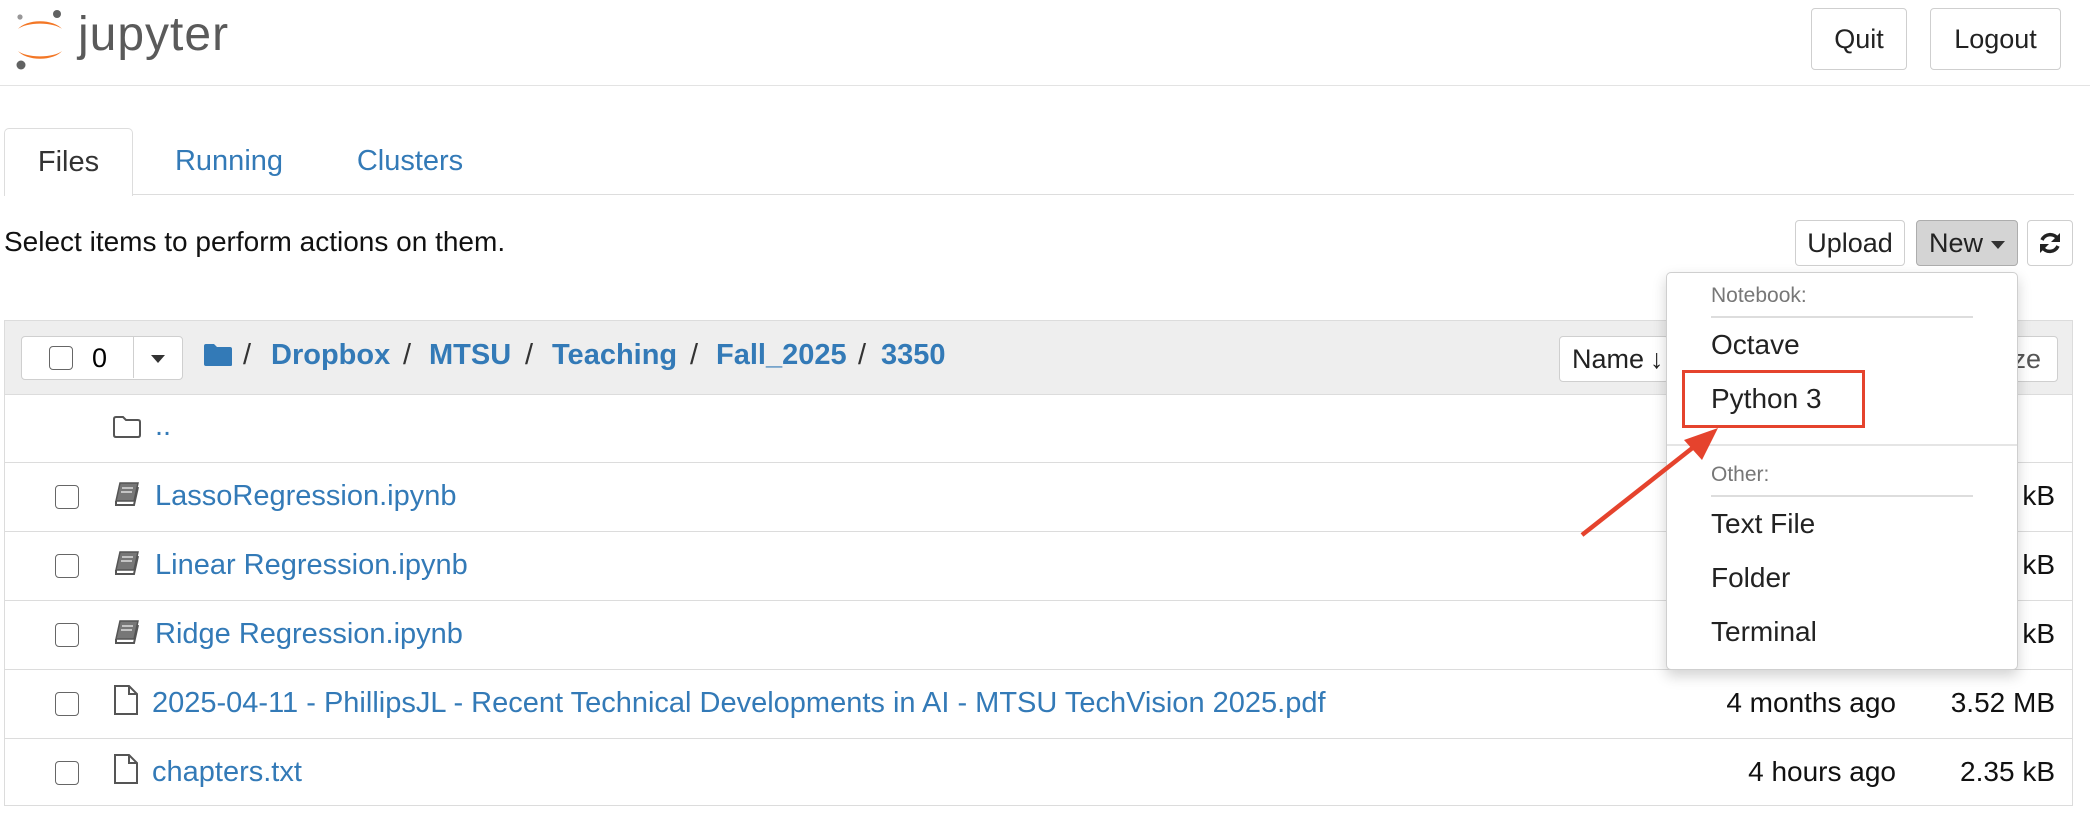 The image size is (2090, 840). I want to click on new-button: New, so click(1967, 243).